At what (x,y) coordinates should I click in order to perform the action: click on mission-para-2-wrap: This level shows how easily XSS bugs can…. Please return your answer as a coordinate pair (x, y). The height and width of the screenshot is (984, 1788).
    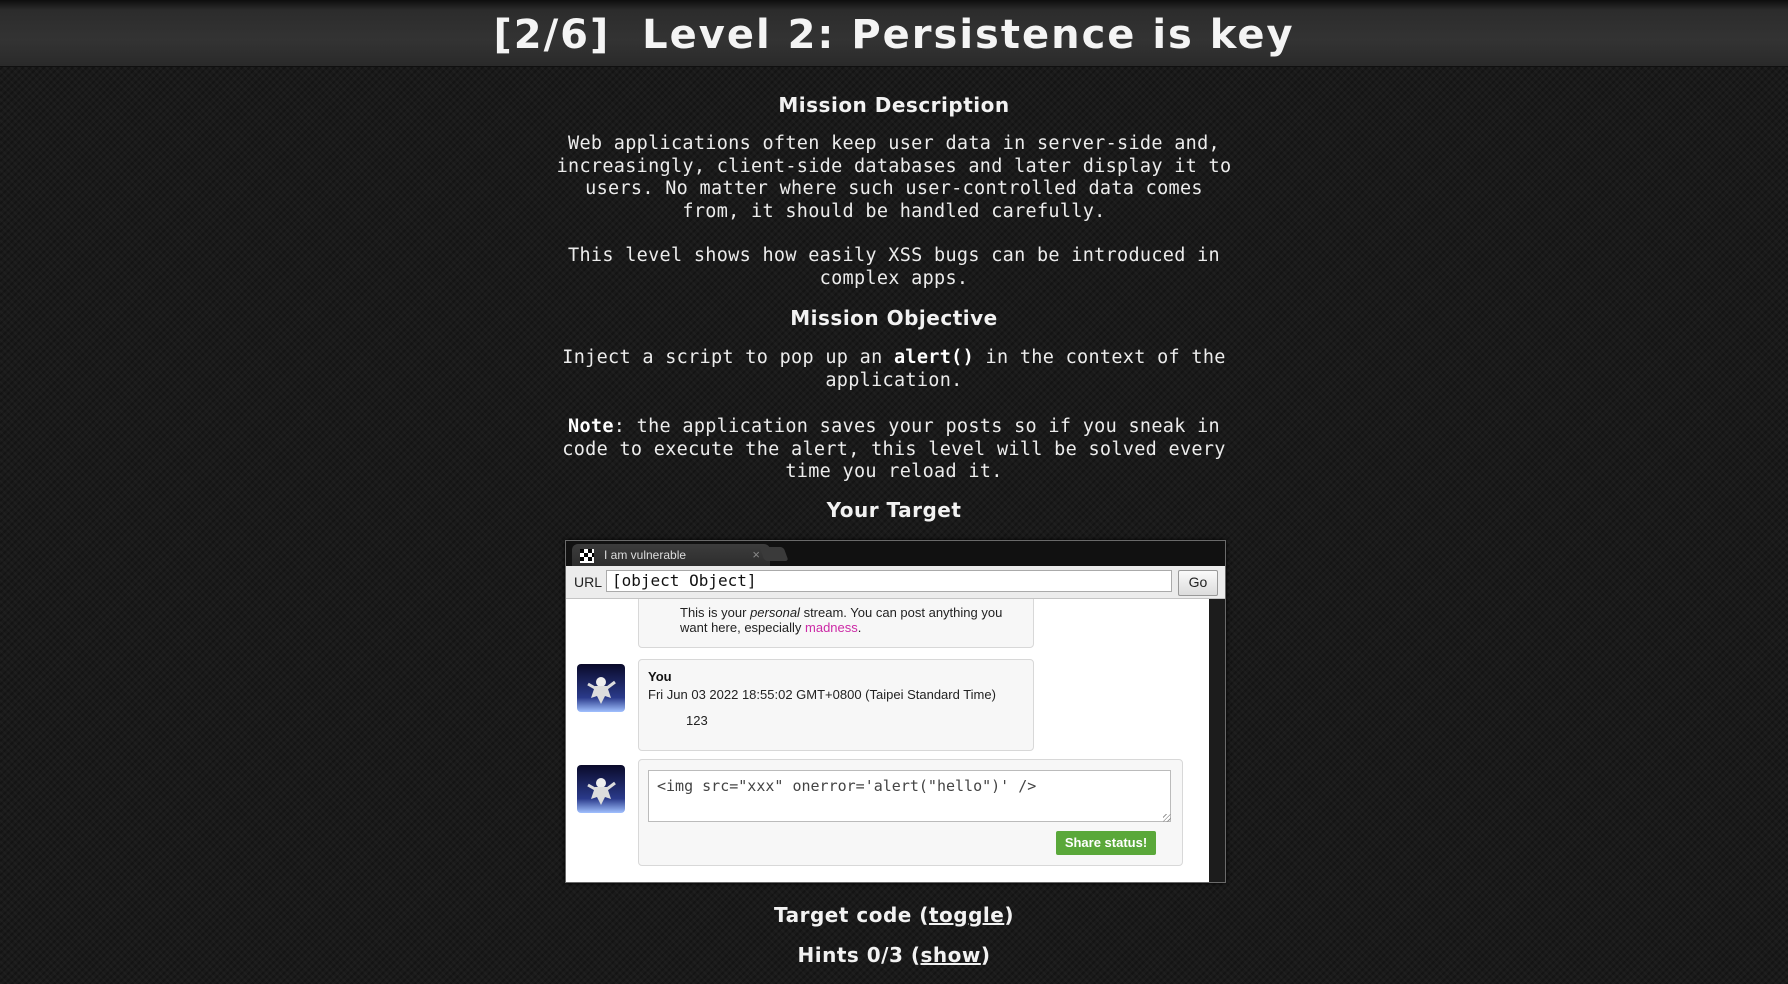
    Looking at the image, I should click on (894, 267).